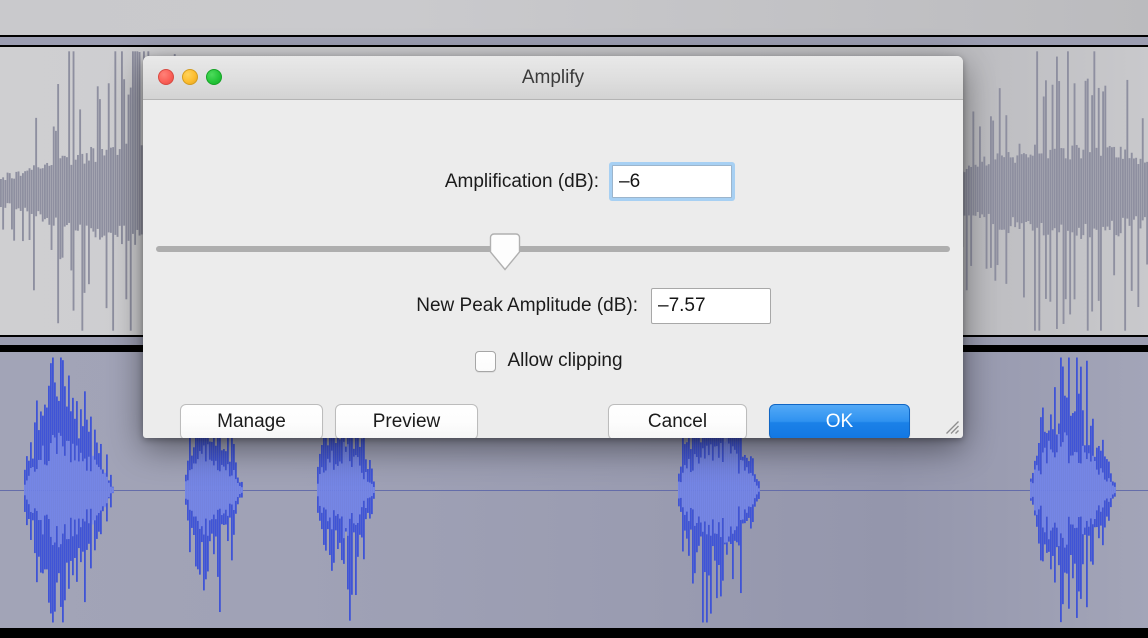 The width and height of the screenshot is (1148, 638). I want to click on new-peak-amplitude-input, so click(711, 306).